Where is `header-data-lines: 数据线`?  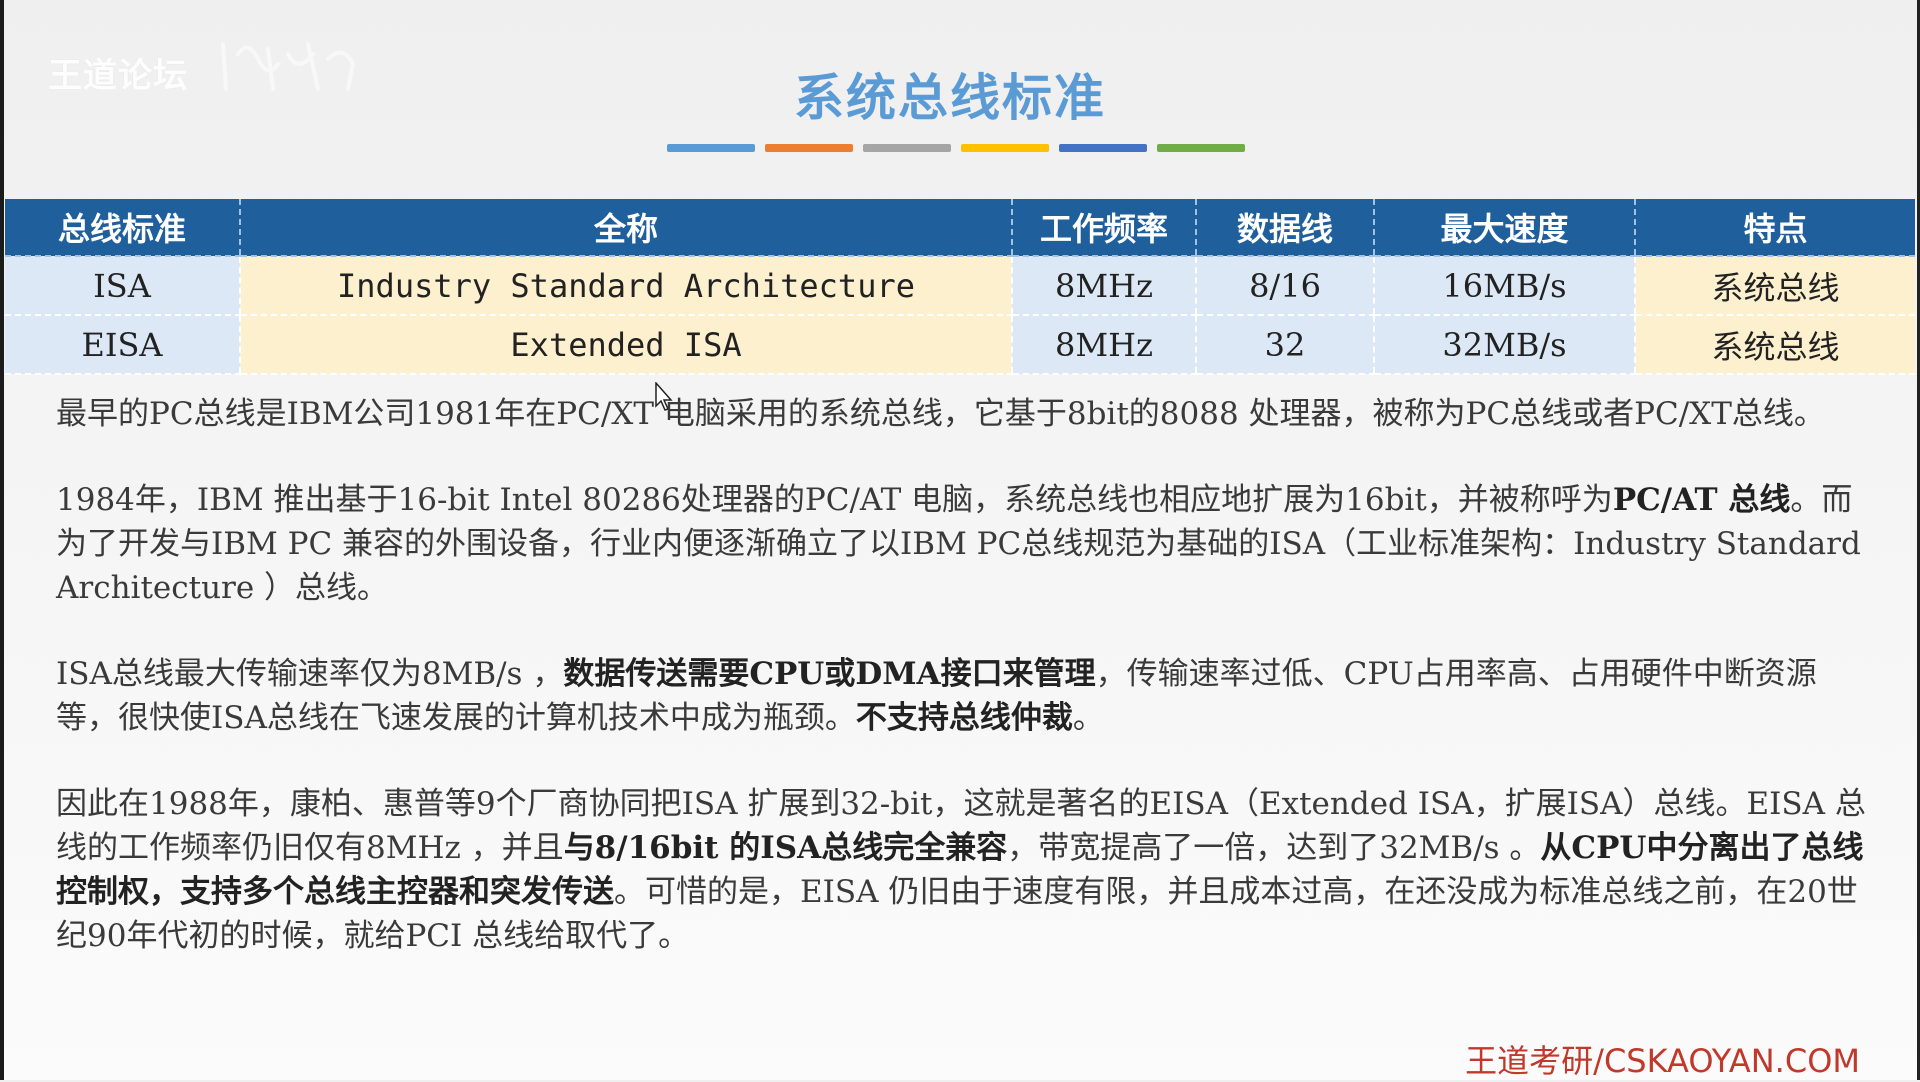 header-data-lines: 数据线 is located at coordinates (1284, 228).